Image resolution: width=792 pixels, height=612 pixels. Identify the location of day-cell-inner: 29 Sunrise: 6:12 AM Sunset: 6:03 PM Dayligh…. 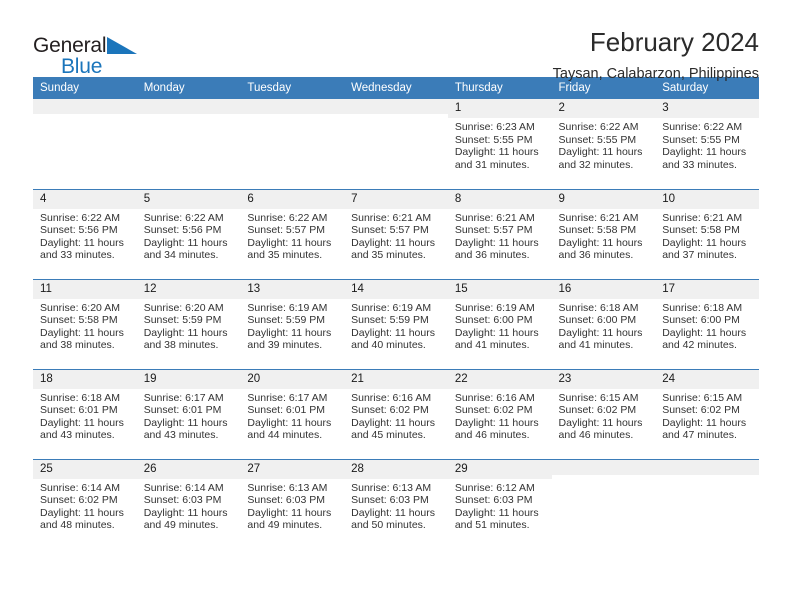
(499, 504).